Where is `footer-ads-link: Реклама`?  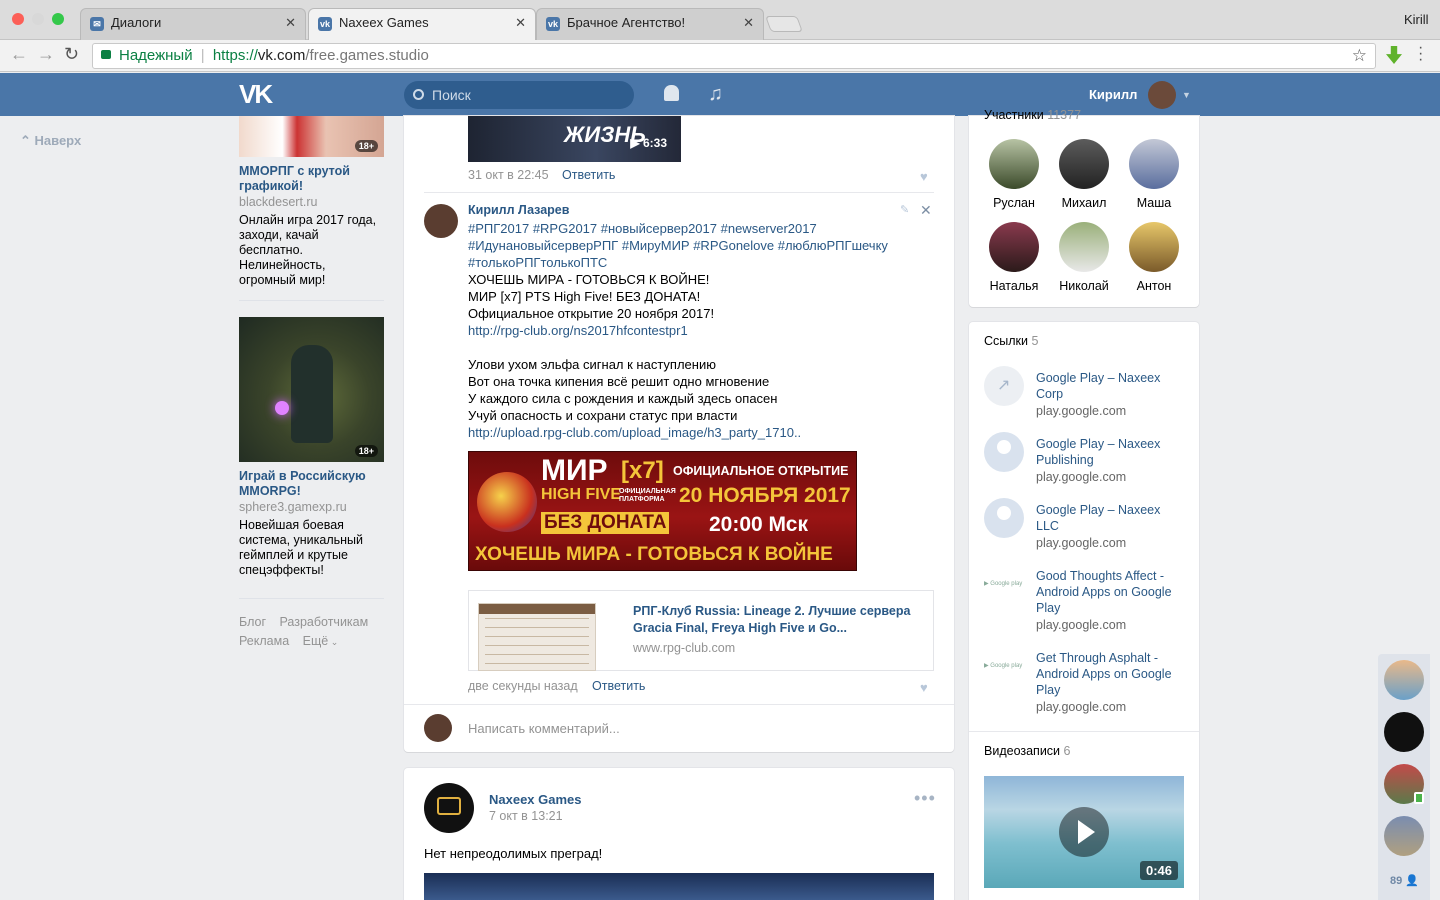
footer-ads-link: Реклама is located at coordinates (264, 641).